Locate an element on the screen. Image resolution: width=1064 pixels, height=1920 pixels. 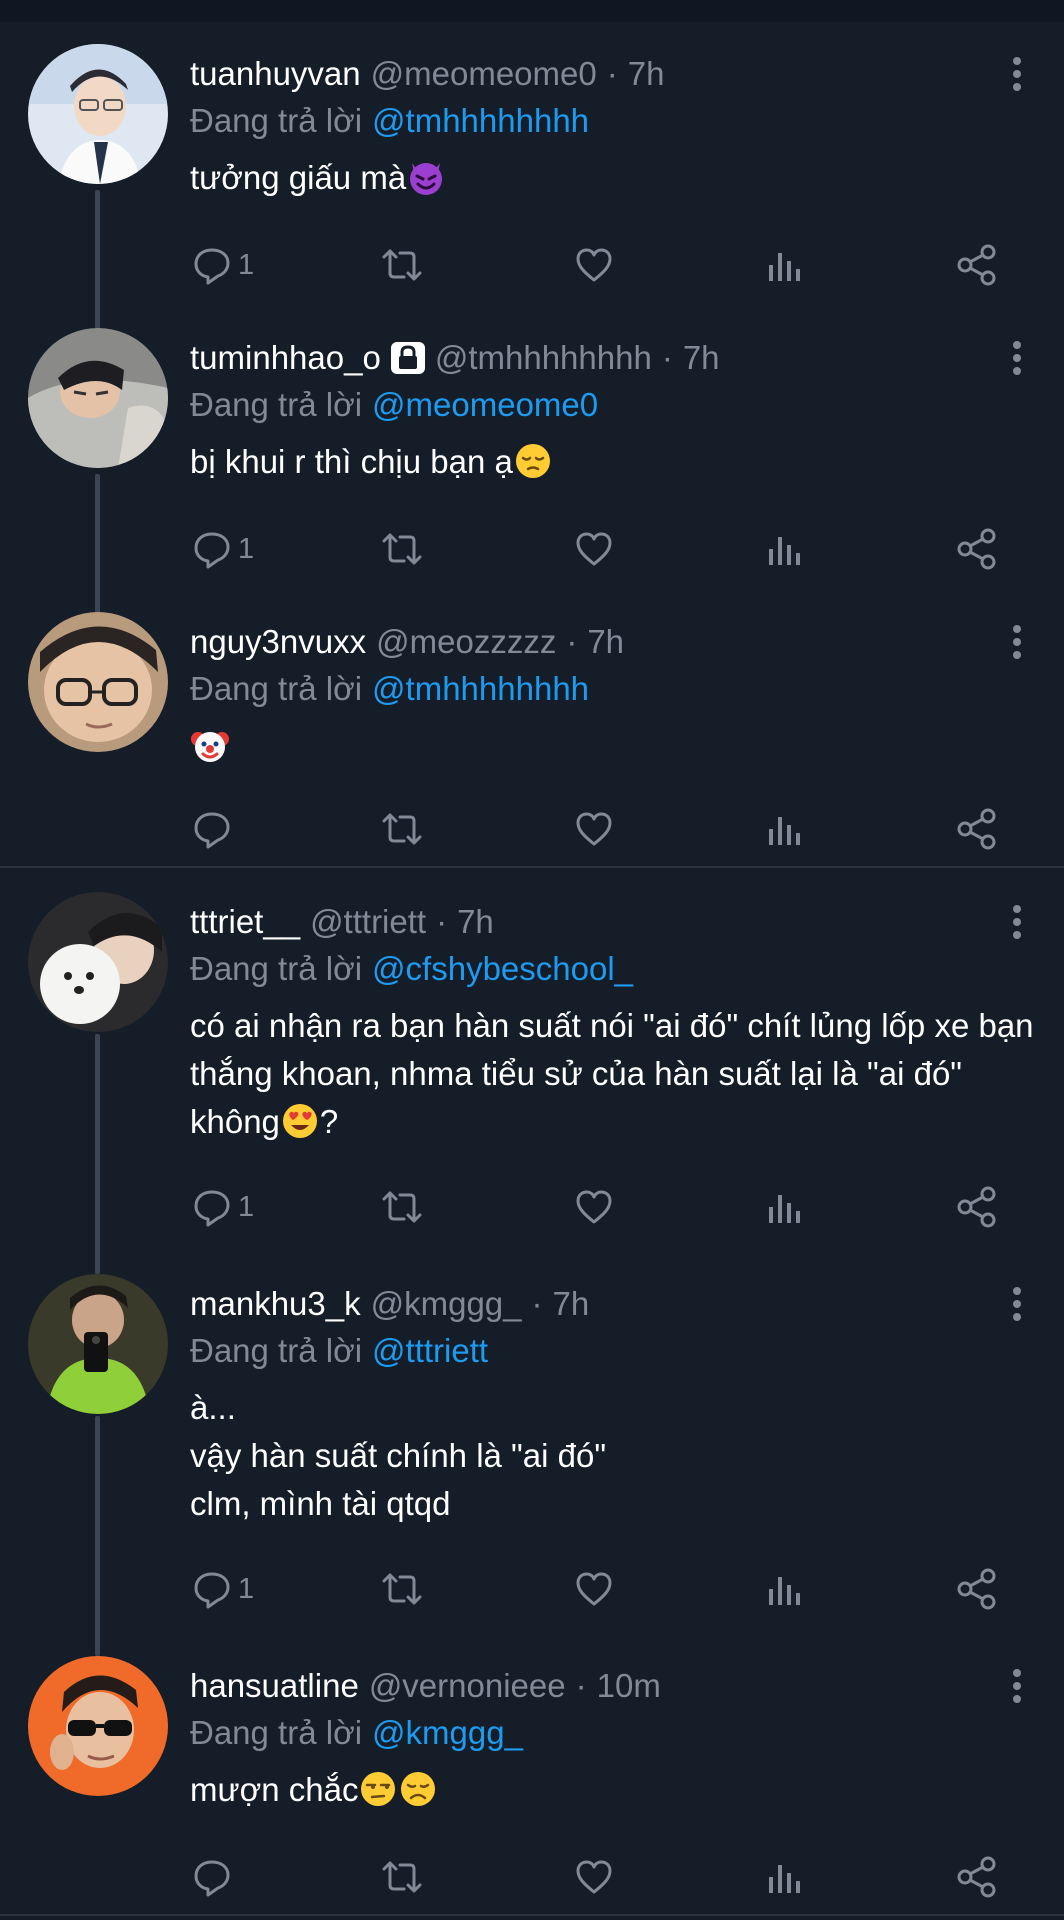
handle: @meomeome0 is located at coordinates (484, 74).